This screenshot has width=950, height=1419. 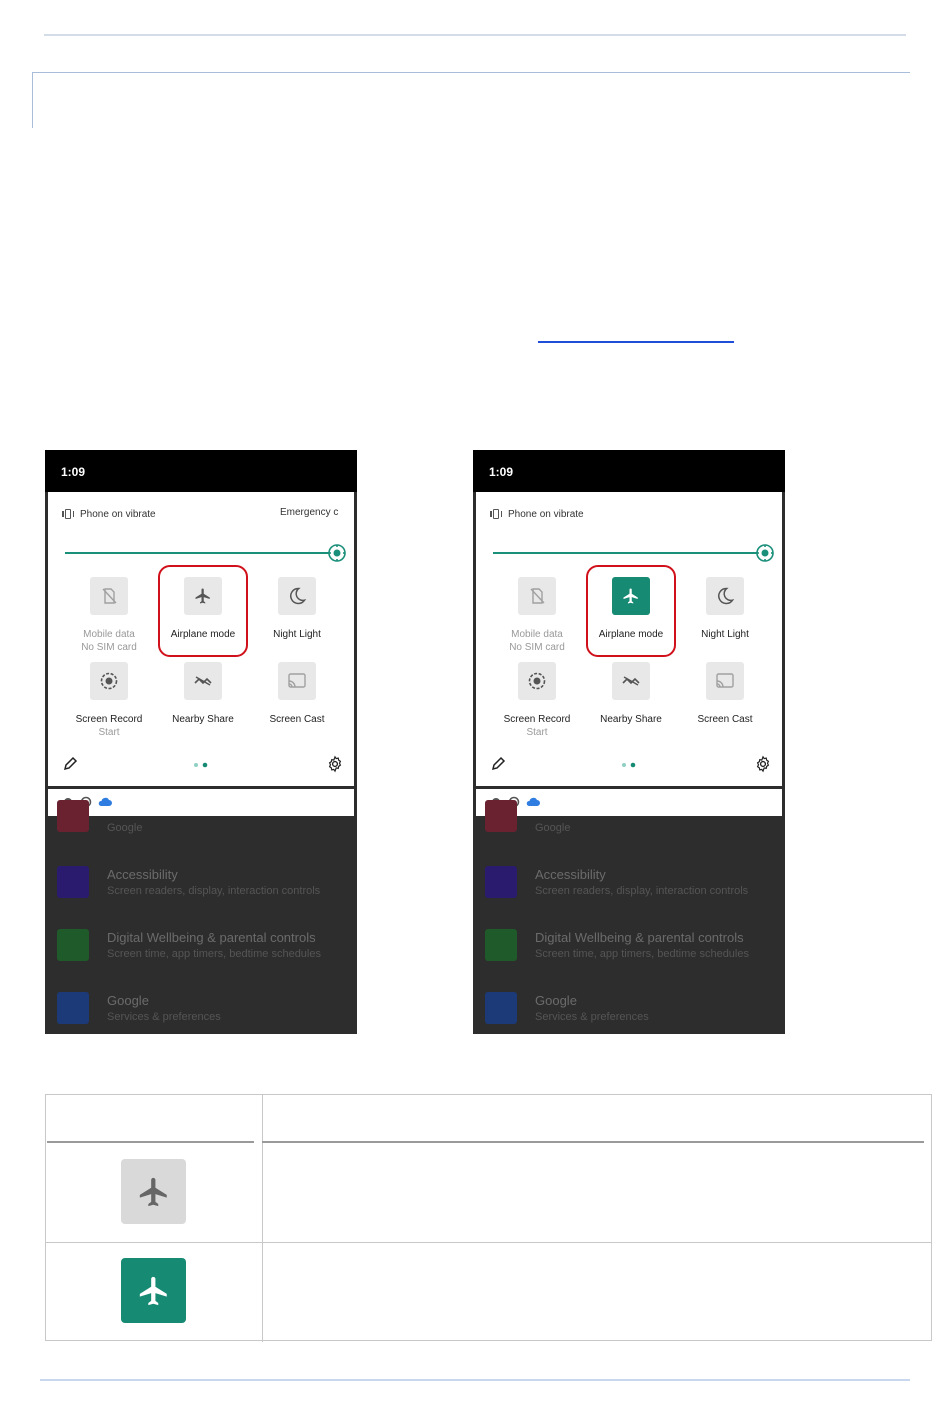 I want to click on list-item-title: Accessibility, so click(x=570, y=874).